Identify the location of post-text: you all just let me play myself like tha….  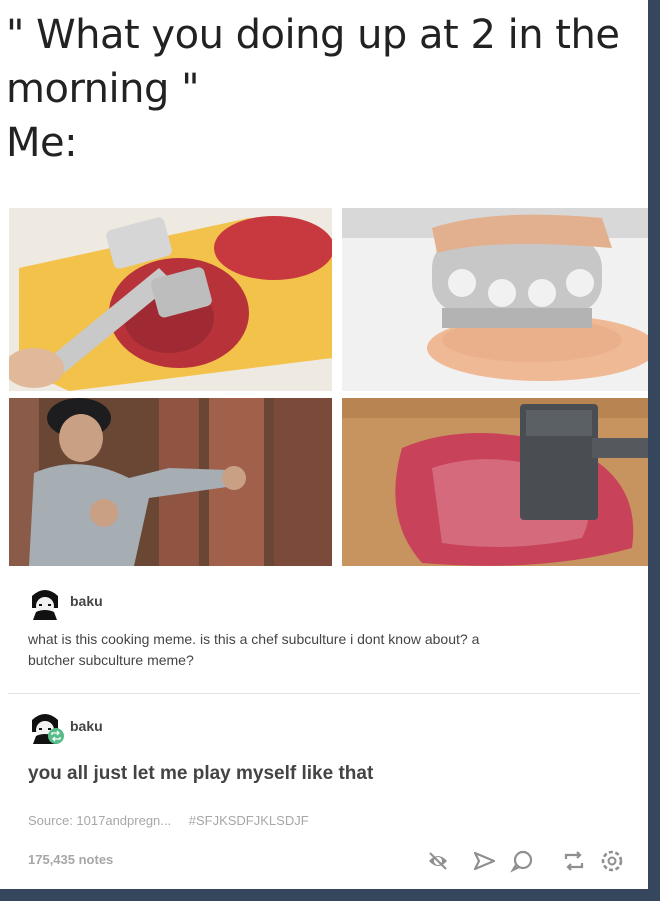
(201, 773).